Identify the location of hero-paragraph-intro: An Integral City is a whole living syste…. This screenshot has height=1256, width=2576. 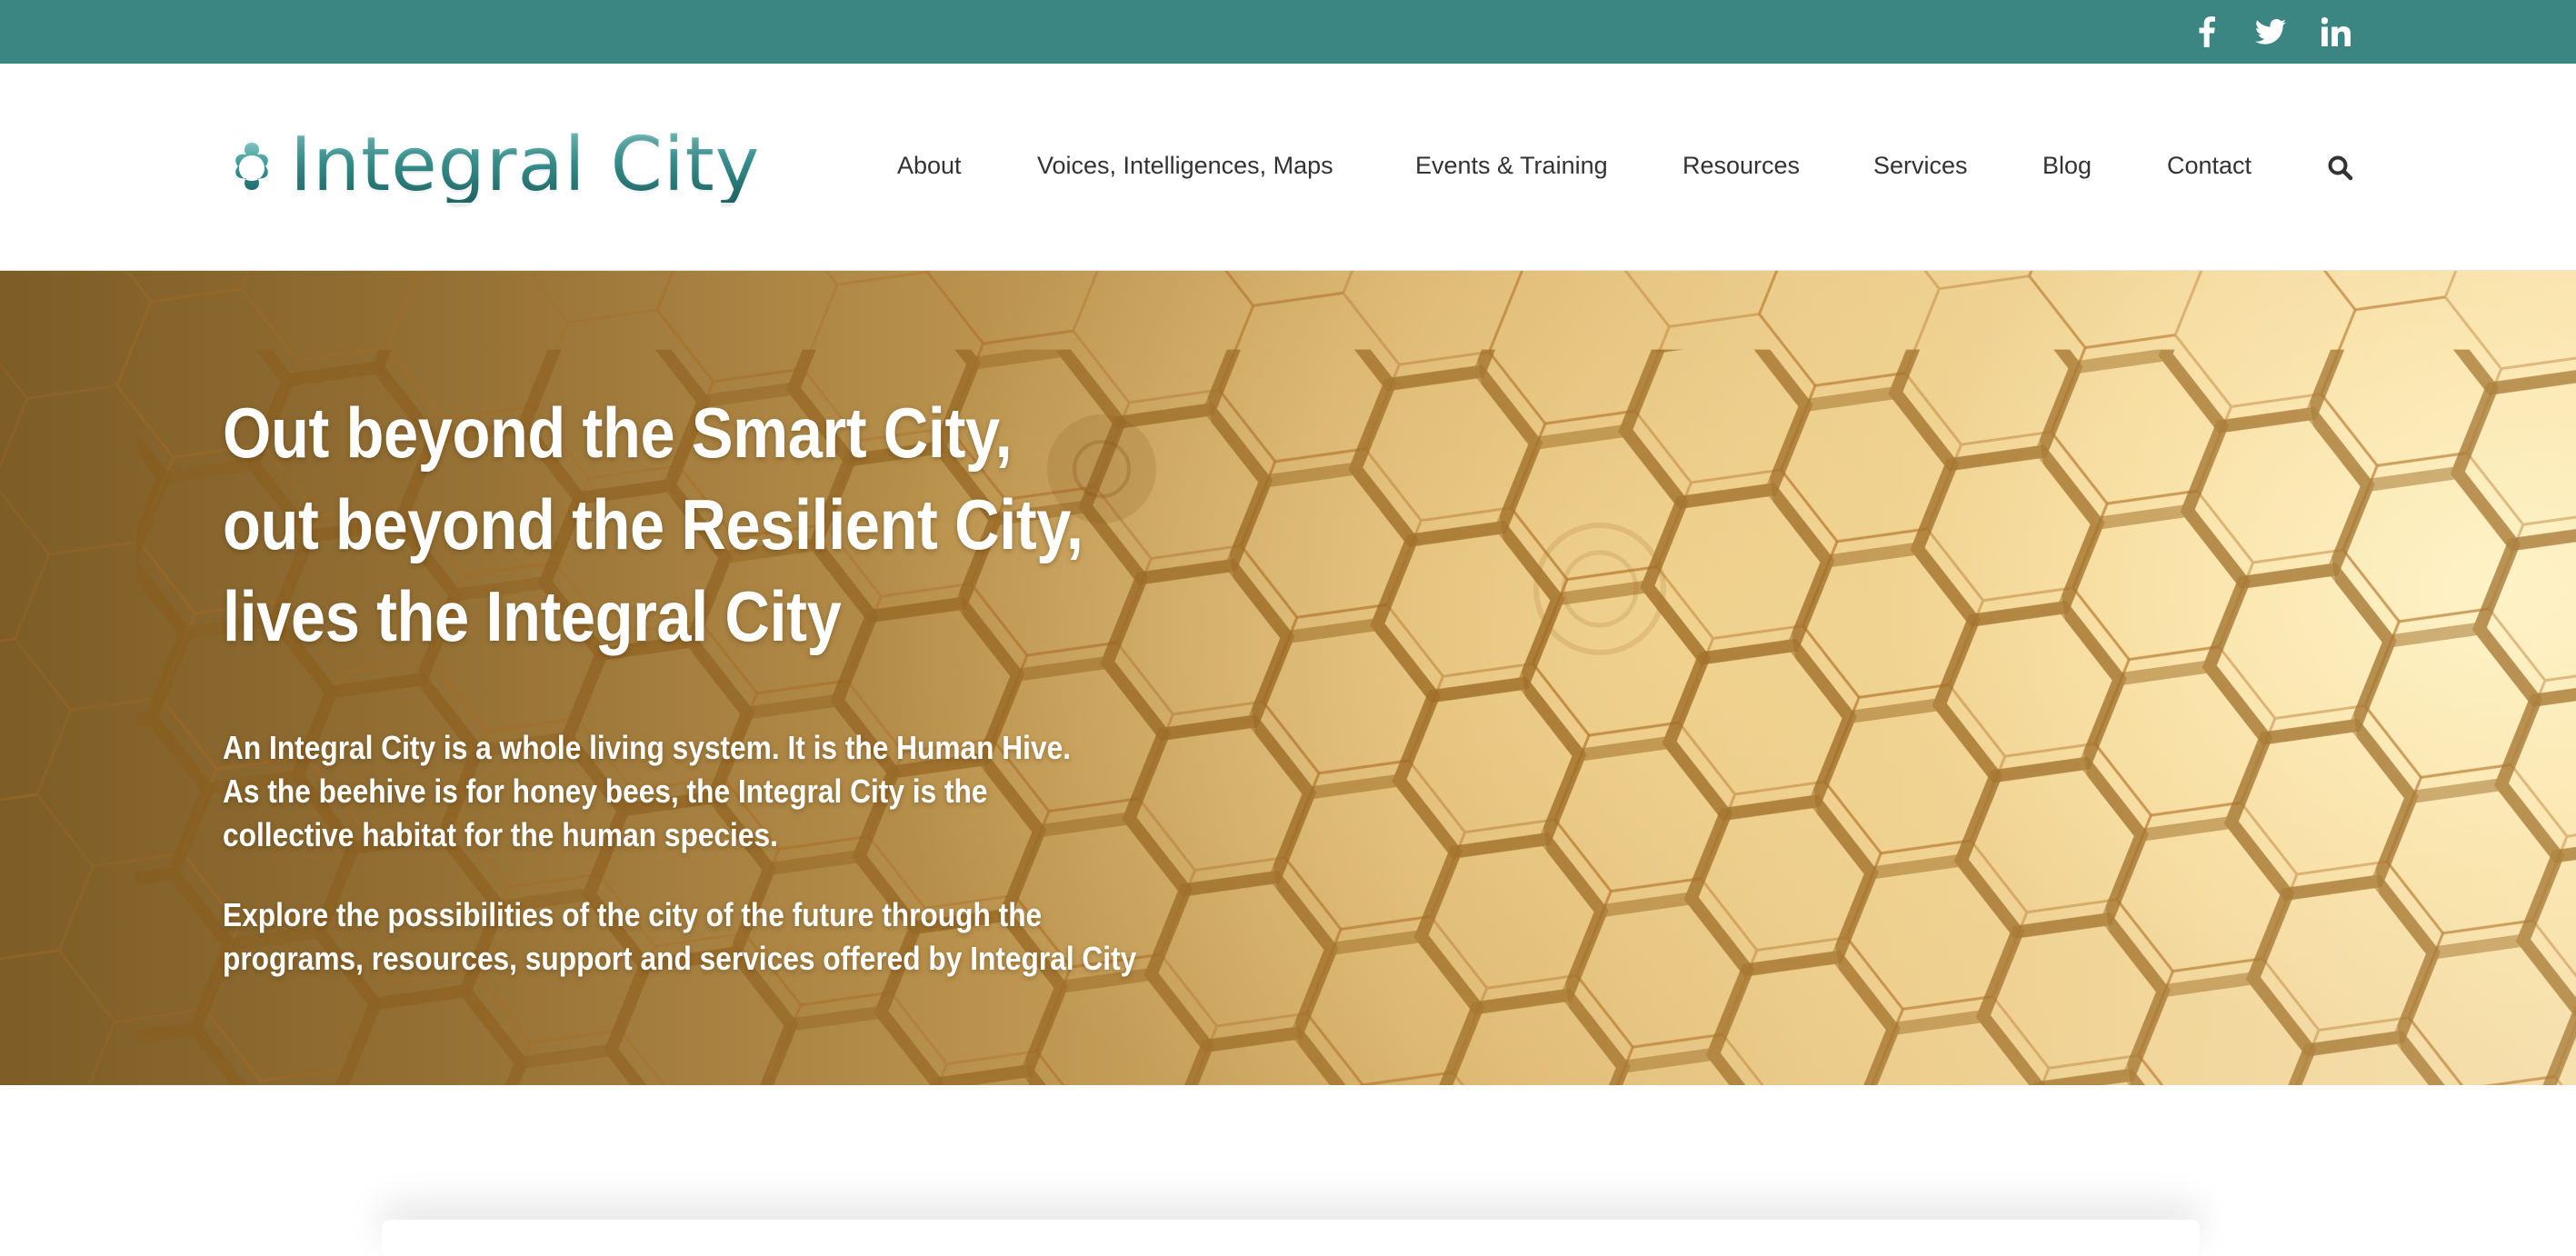
(703, 791).